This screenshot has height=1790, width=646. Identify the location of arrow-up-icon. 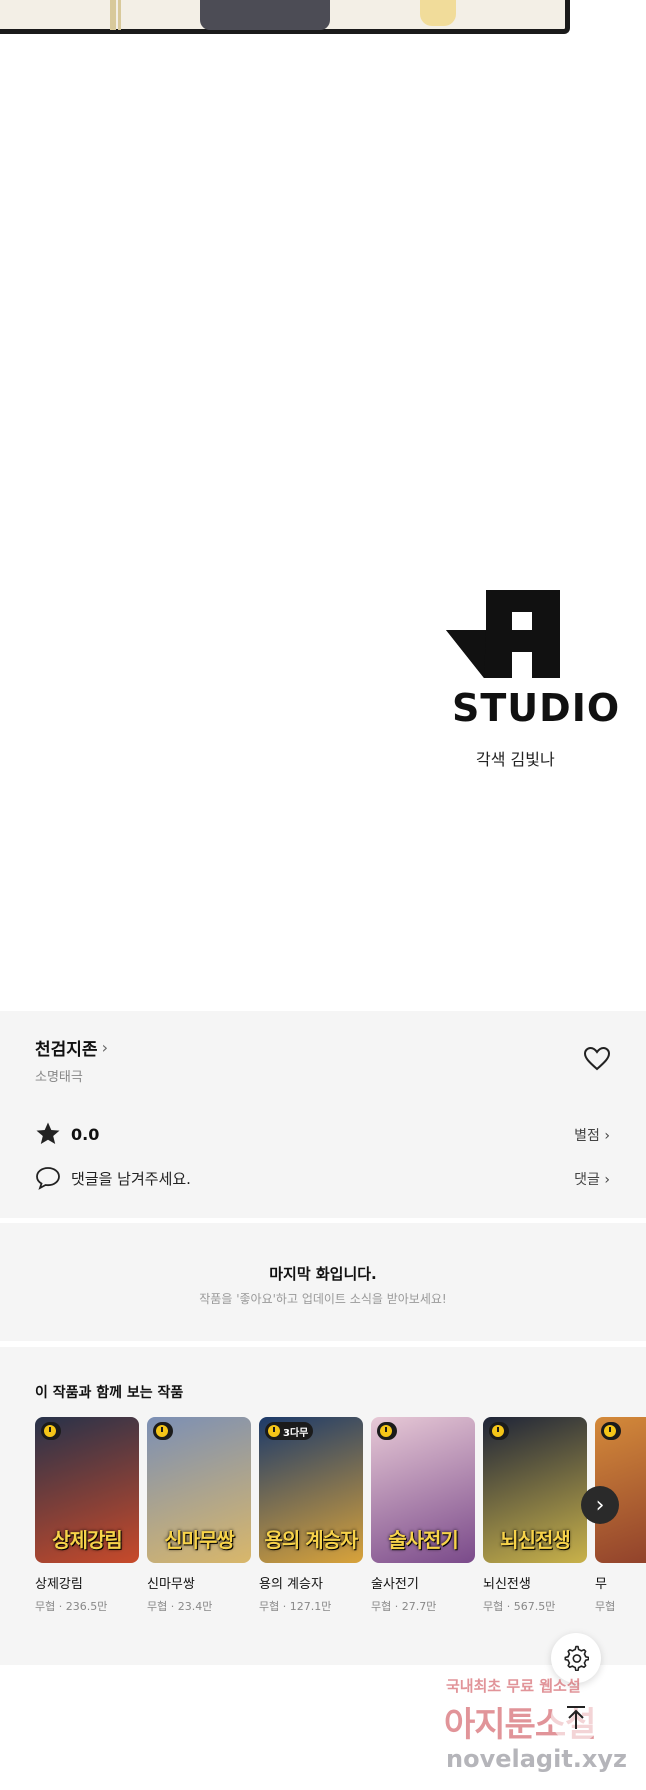
(576, 1717).